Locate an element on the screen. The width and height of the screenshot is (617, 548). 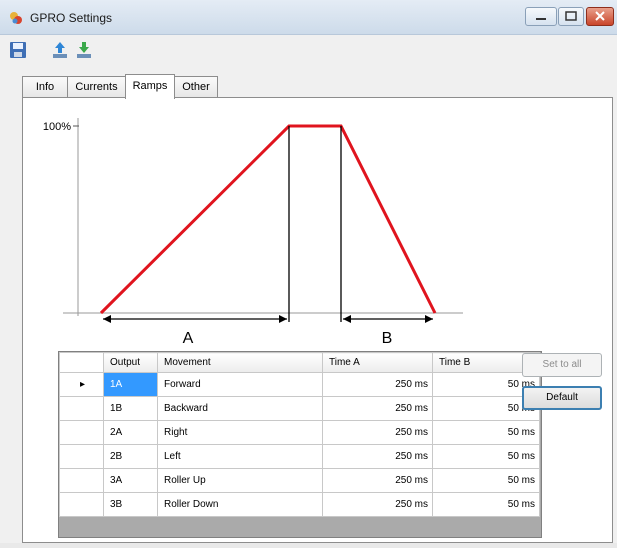
column-header-movement: Movement is located at coordinates (240, 362).